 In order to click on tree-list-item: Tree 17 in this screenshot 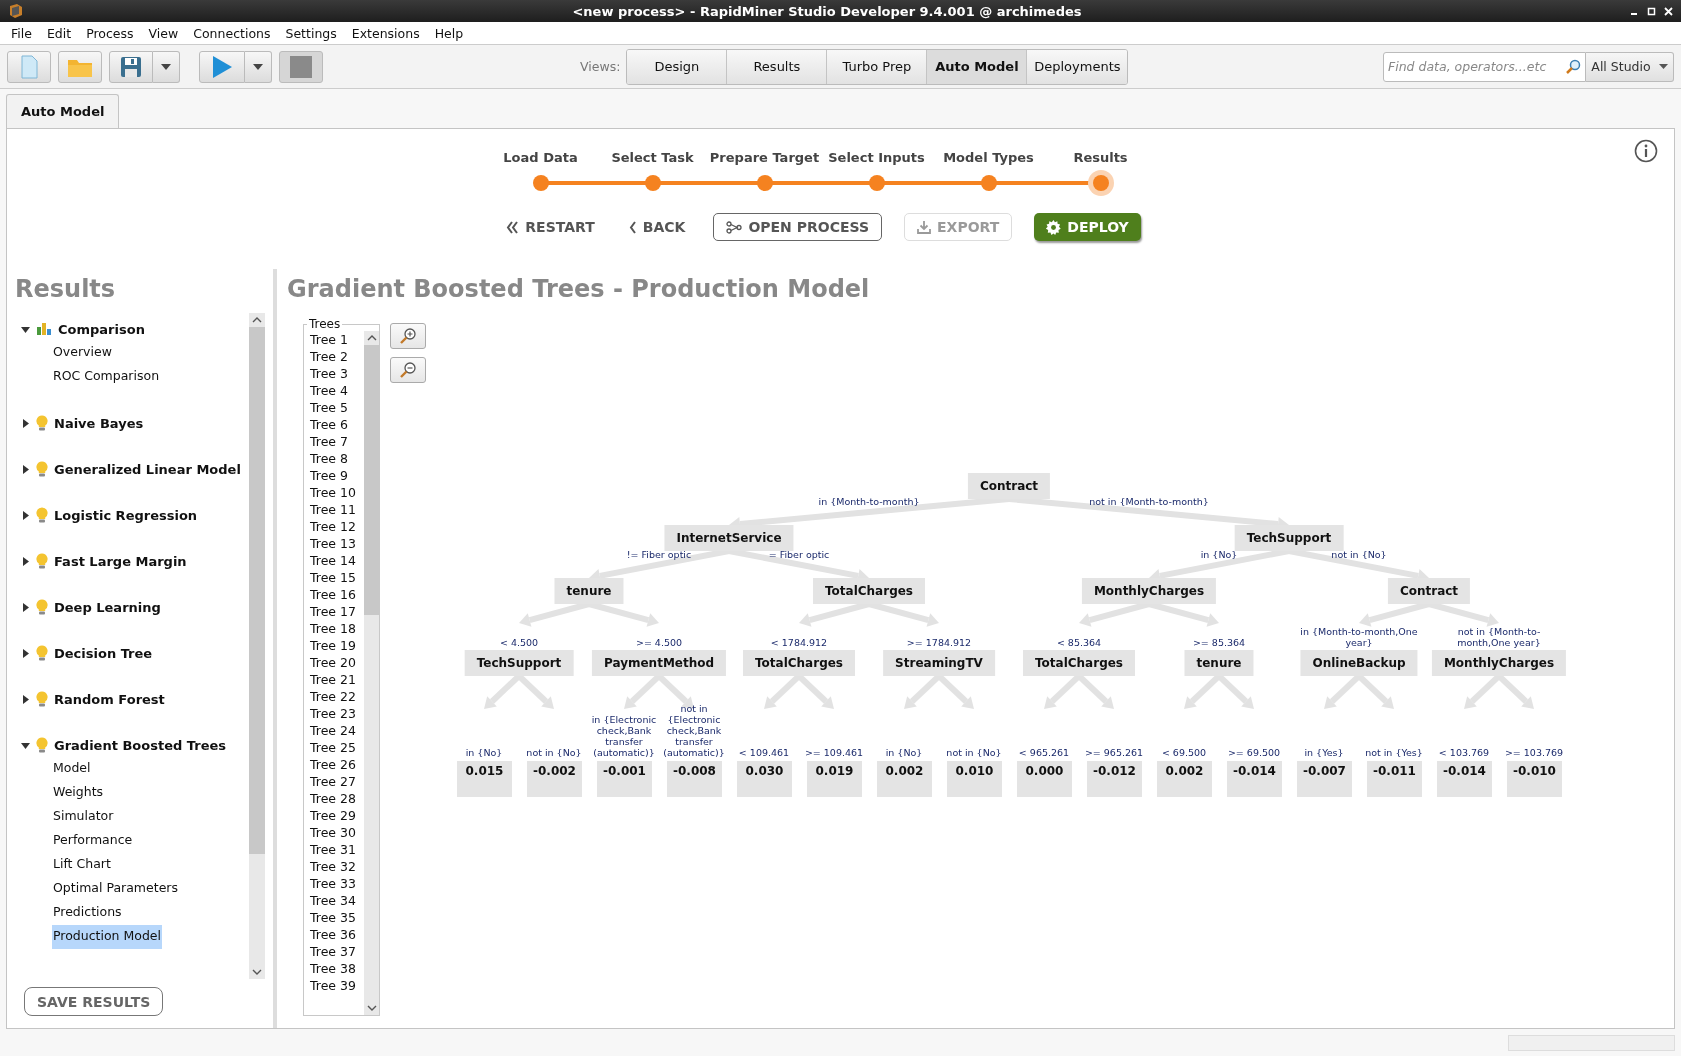, I will do `click(337, 611)`.